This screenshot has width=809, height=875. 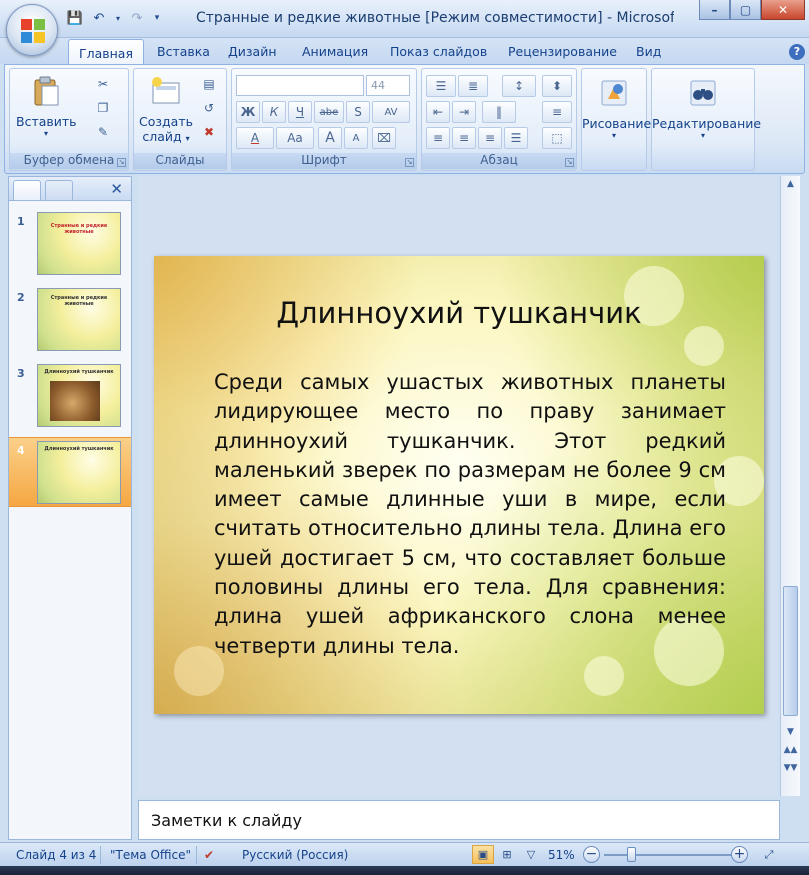 I want to click on paste-button: Вставить ▾, so click(x=46, y=106).